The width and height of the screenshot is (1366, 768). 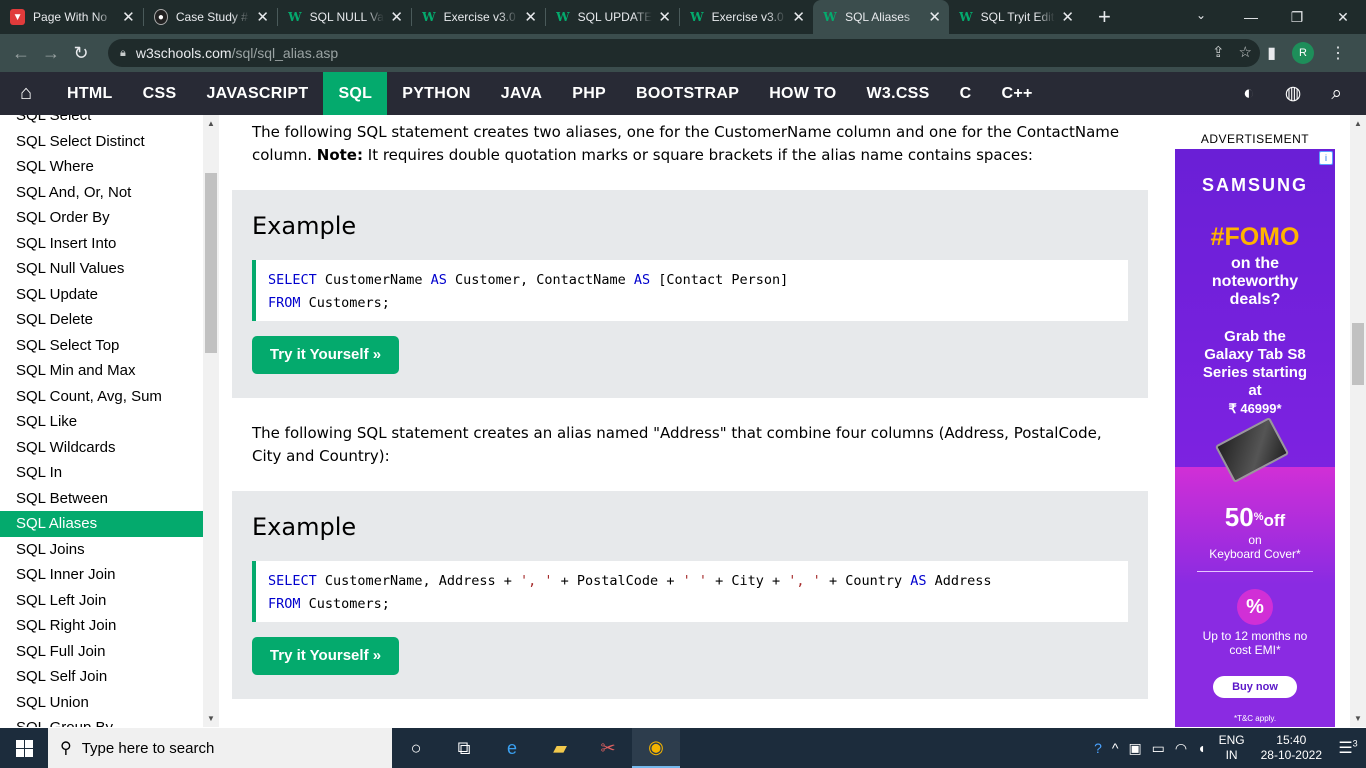 I want to click on ad-info-icon: i, so click(x=1326, y=158).